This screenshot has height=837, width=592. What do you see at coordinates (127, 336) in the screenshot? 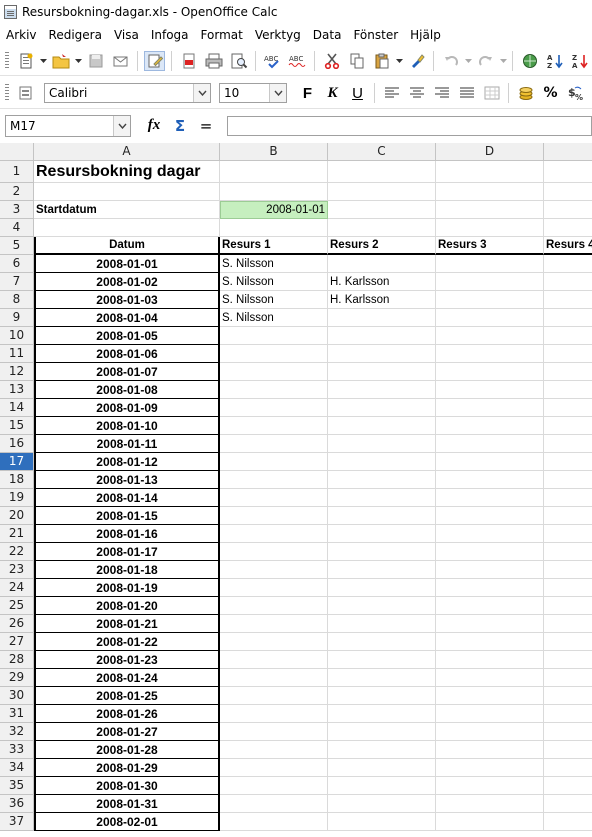
I see `date-cell: 2008-01-05` at bounding box center [127, 336].